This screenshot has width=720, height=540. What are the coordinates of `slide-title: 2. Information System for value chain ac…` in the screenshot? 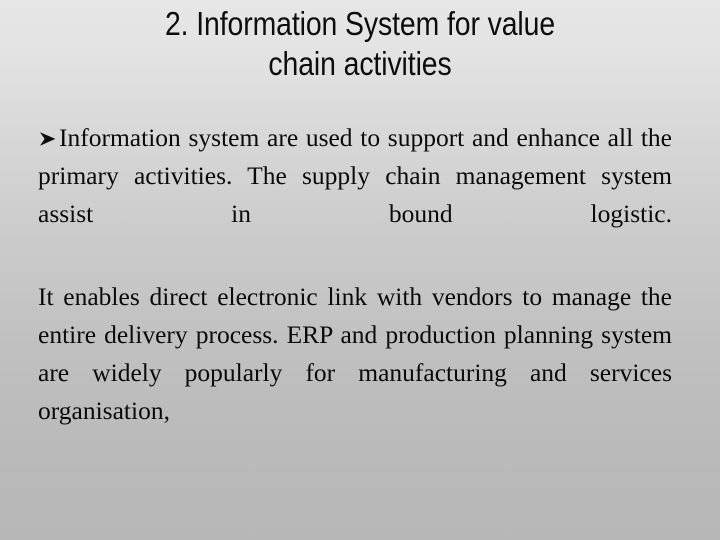 It's located at (360, 44).